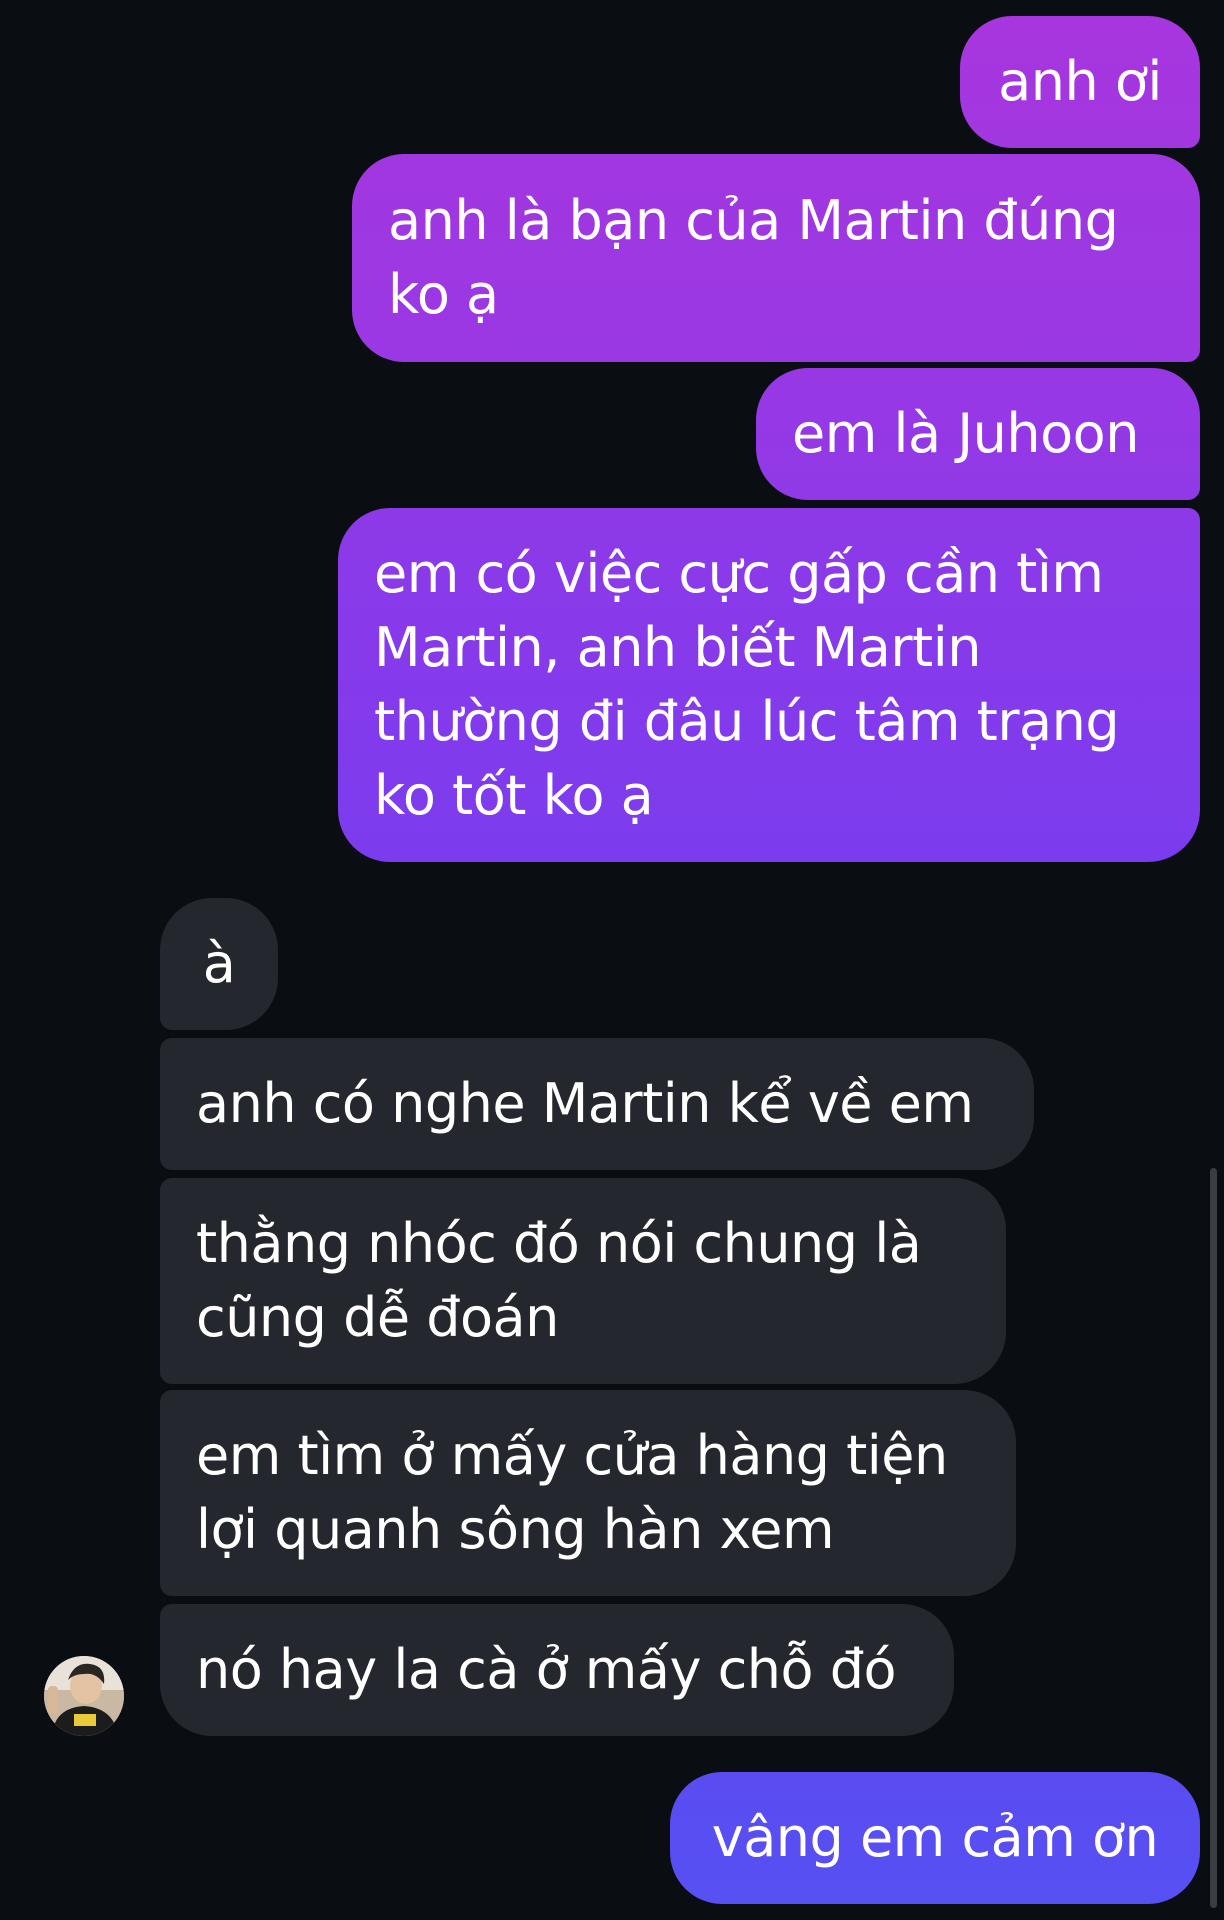  I want to click on message-bubble-incoming: nó hay la cà ở mấy chỗ đó, so click(557, 1670).